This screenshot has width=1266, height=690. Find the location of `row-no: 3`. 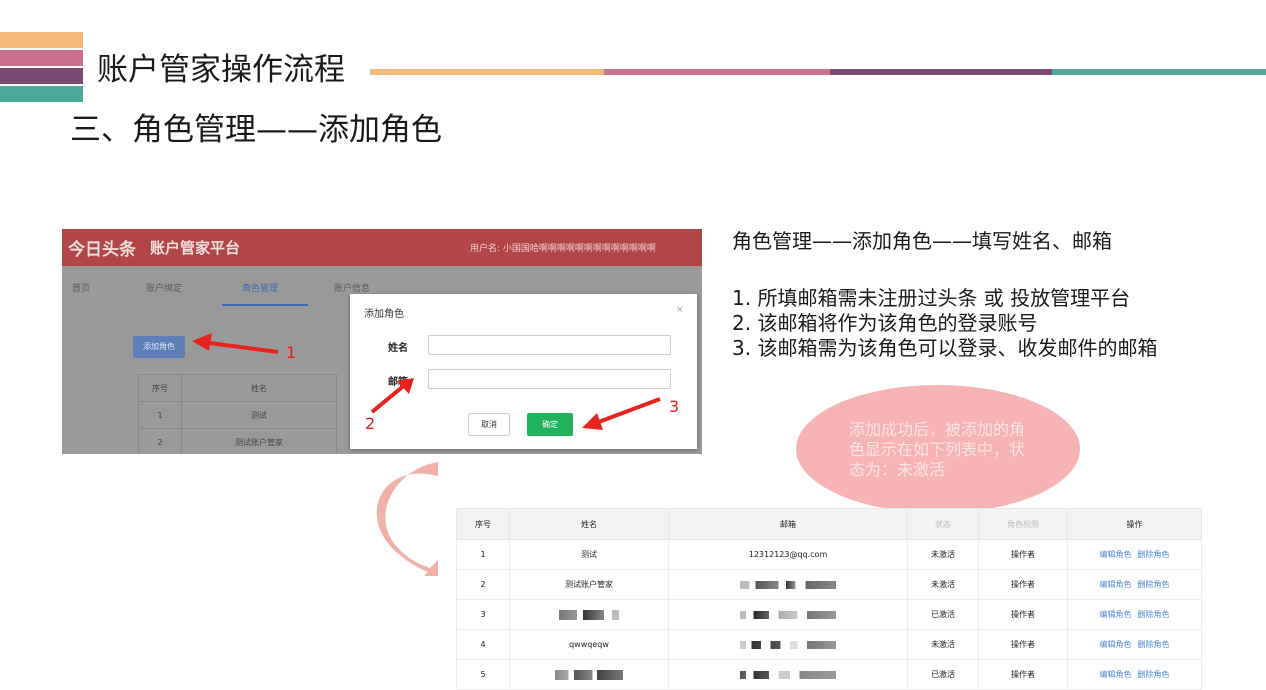

row-no: 3 is located at coordinates (483, 614).